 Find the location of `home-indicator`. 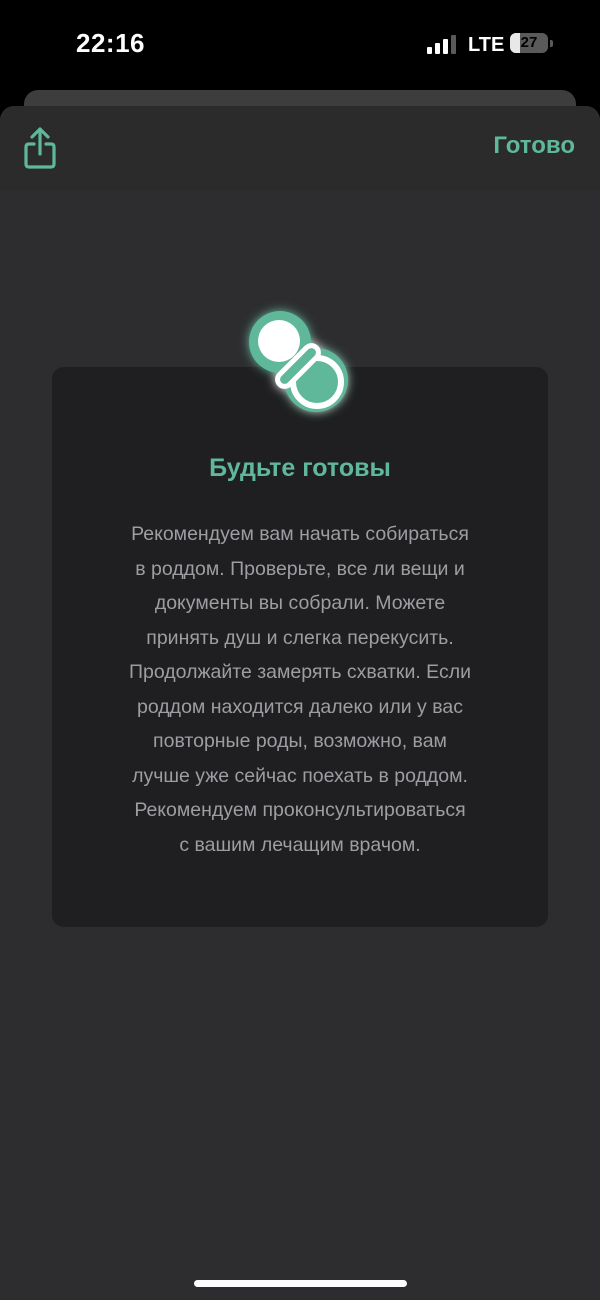

home-indicator is located at coordinates (300, 1283).